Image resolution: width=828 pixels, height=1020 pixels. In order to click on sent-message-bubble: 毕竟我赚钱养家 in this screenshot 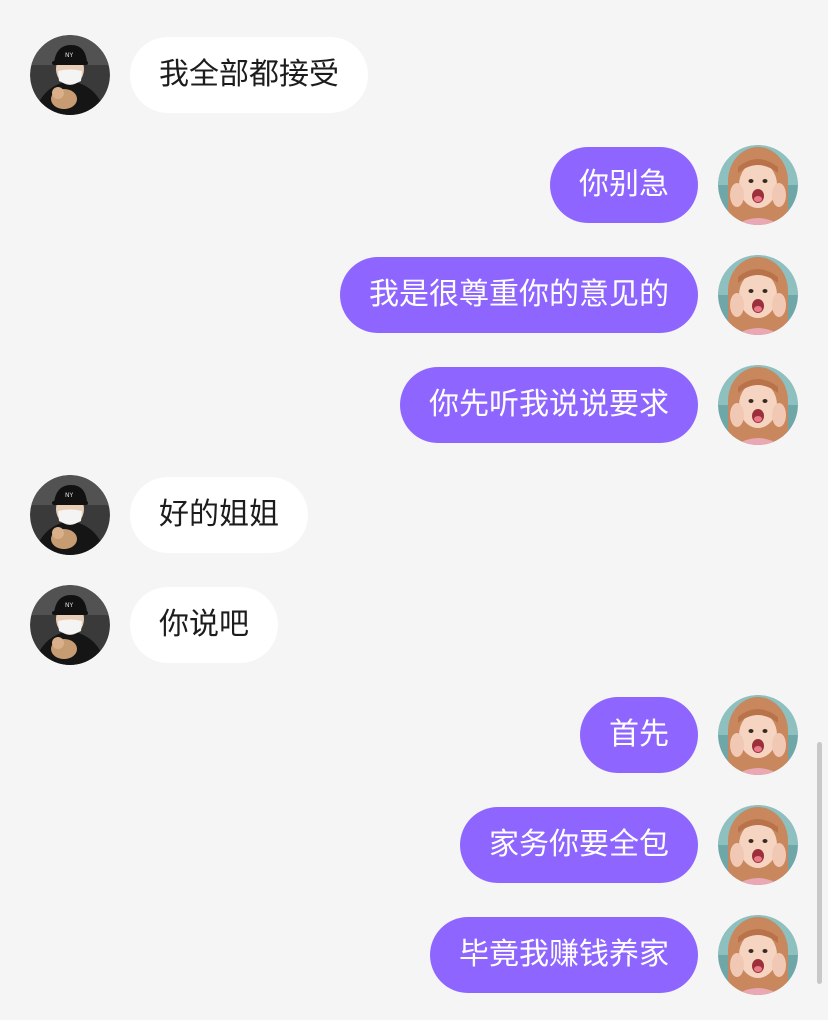, I will do `click(564, 955)`.